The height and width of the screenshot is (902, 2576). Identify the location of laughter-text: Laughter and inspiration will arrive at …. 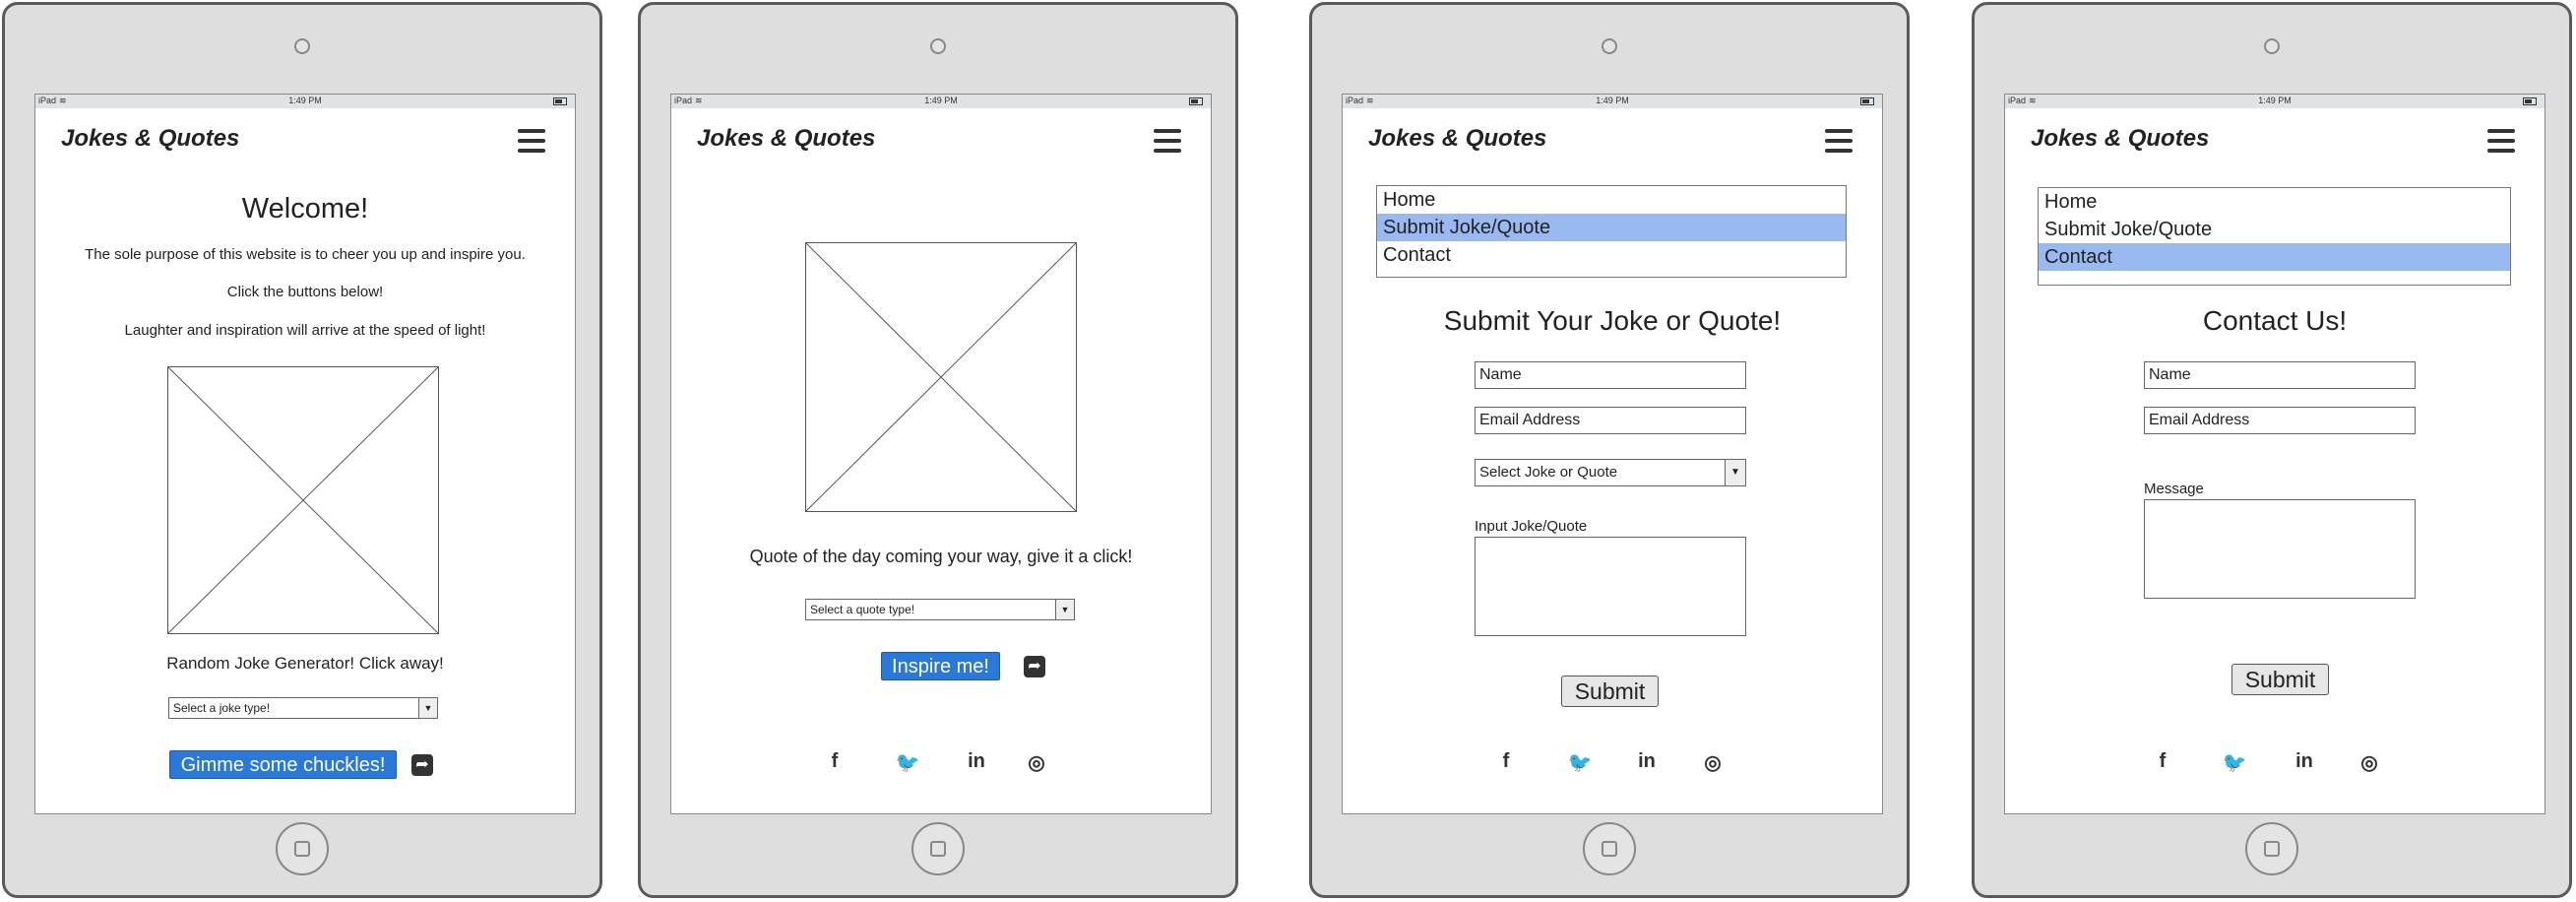
(305, 331).